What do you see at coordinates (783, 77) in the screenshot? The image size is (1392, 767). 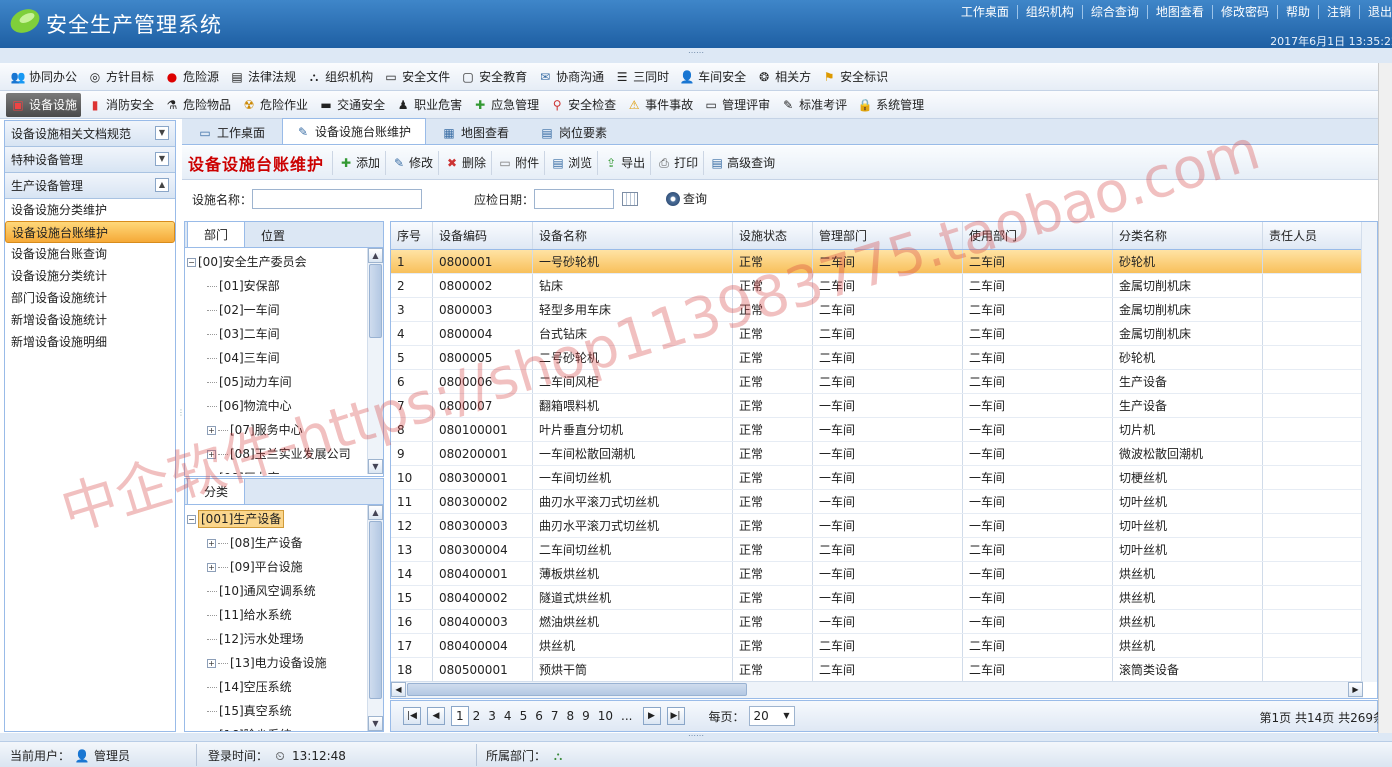 I see `menu-item: ❂ 相关方` at bounding box center [783, 77].